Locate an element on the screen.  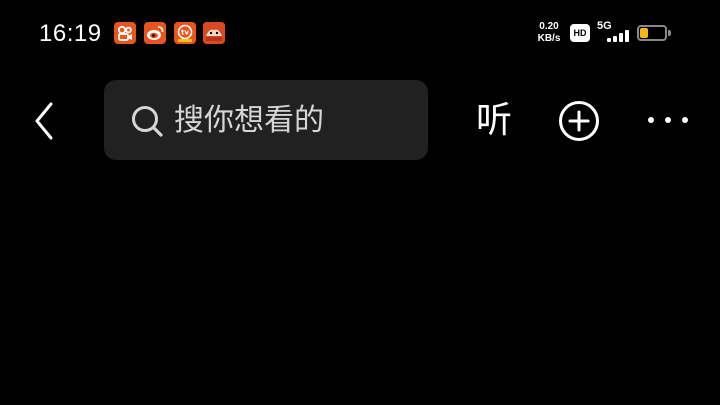
battery-tip is located at coordinates (669, 33).